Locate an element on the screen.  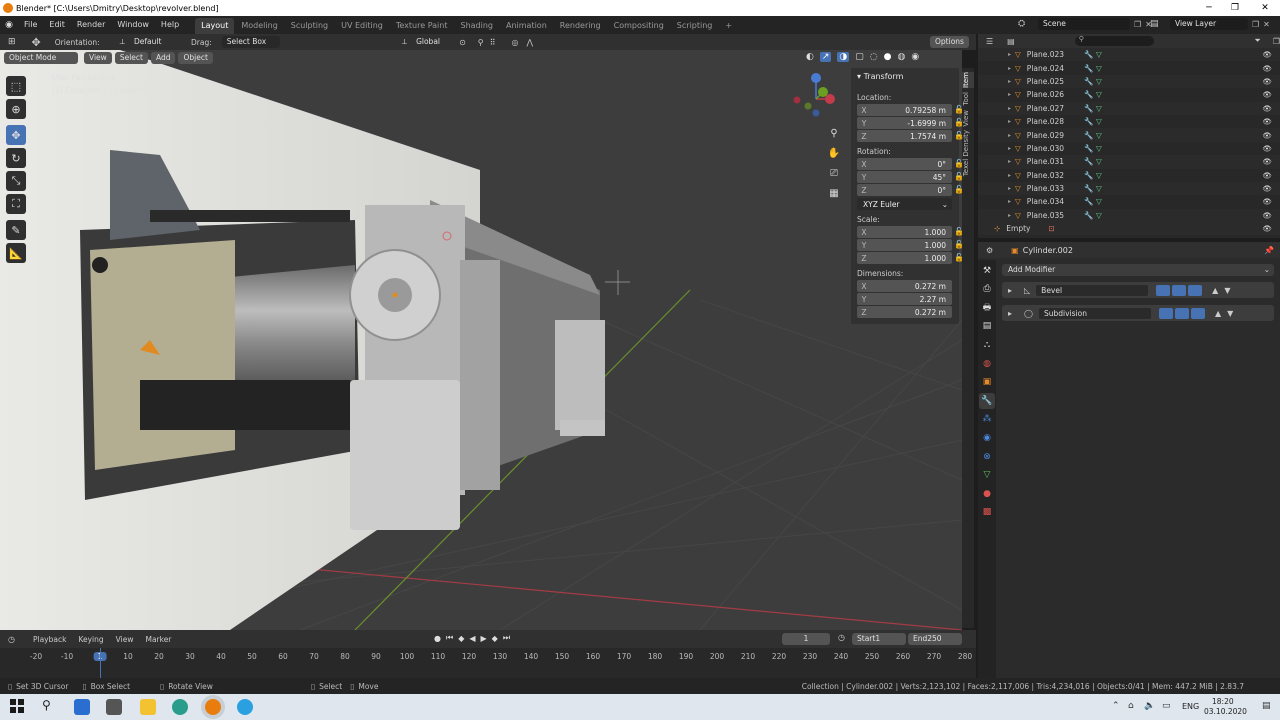
options-dropdown: Options is located at coordinates (949, 42).